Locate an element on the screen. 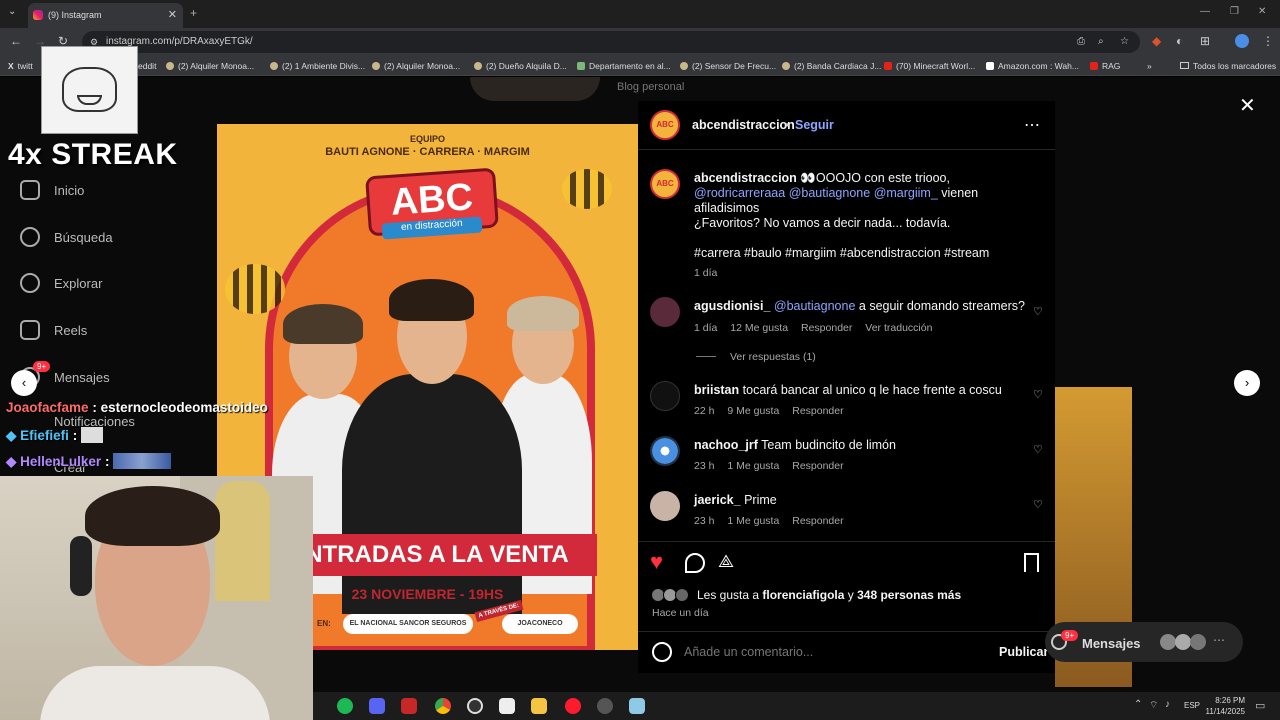  comment-likes: 12 Me gusta is located at coordinates (759, 328).